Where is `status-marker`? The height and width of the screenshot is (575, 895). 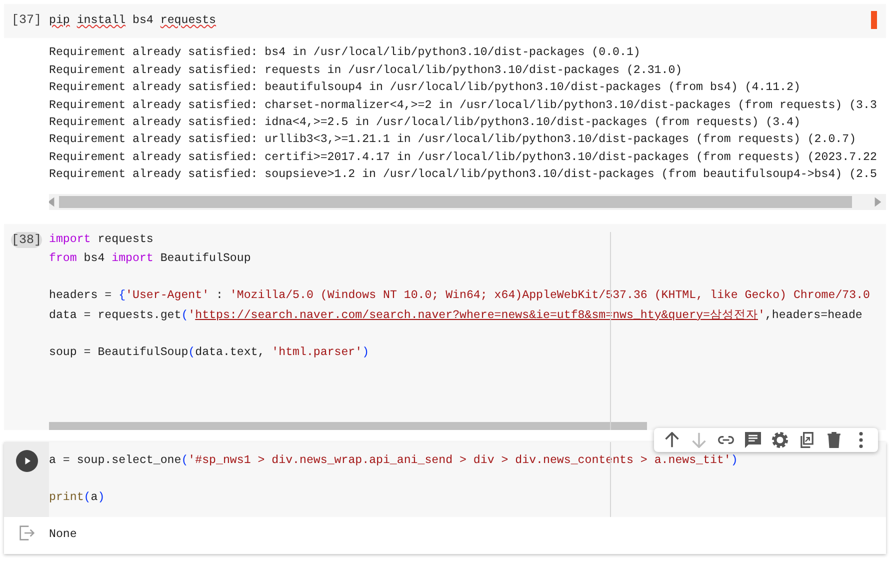 status-marker is located at coordinates (874, 20).